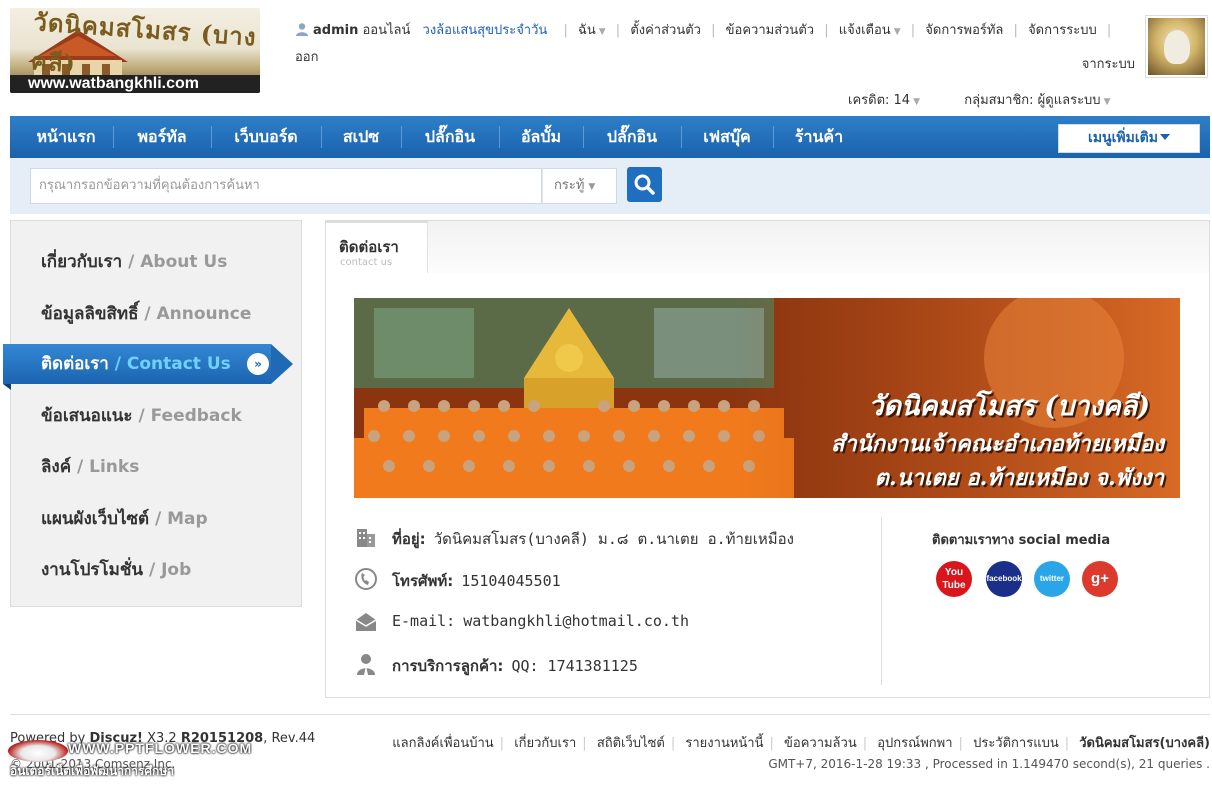 This screenshot has height=790, width=1212. I want to click on nav-home: หน้าแรก, so click(66, 137).